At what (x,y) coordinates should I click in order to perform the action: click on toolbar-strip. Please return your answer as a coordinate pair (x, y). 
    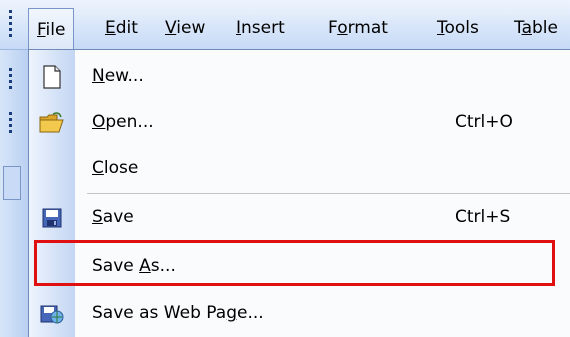
    Looking at the image, I should click on (14, 193).